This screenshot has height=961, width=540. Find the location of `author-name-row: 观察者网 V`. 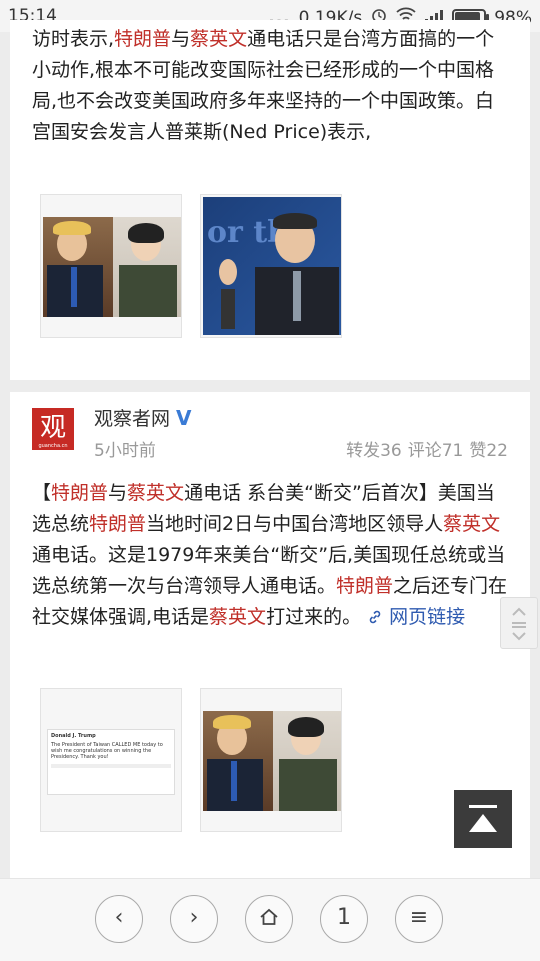

author-name-row: 观察者网 V is located at coordinates (143, 417).